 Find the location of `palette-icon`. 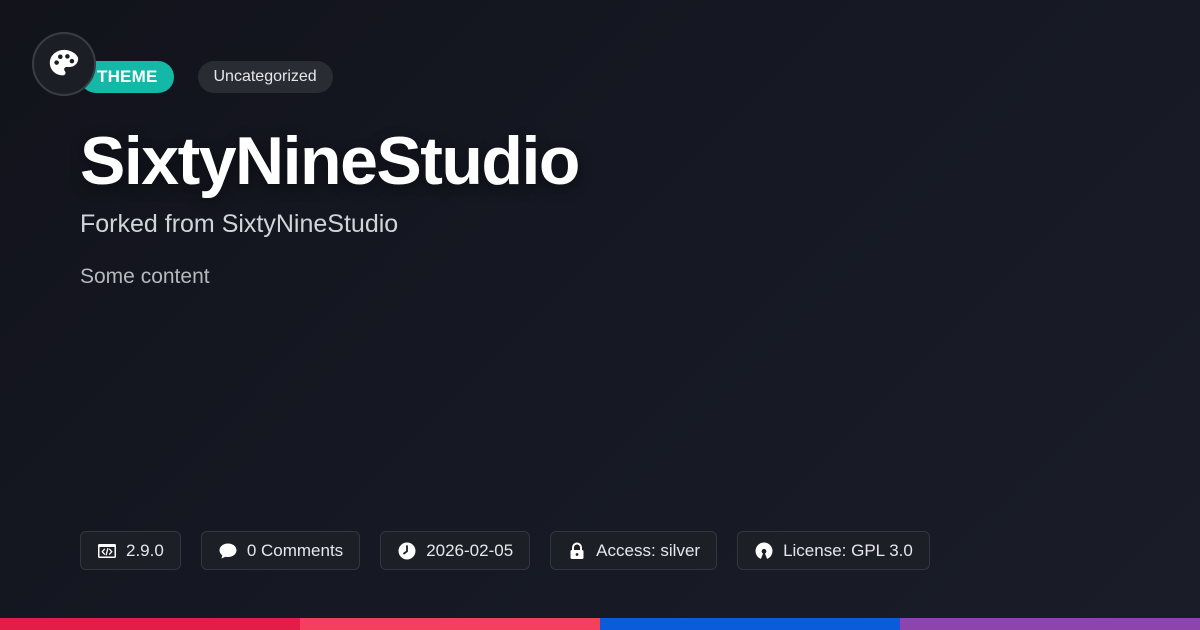

palette-icon is located at coordinates (64, 62).